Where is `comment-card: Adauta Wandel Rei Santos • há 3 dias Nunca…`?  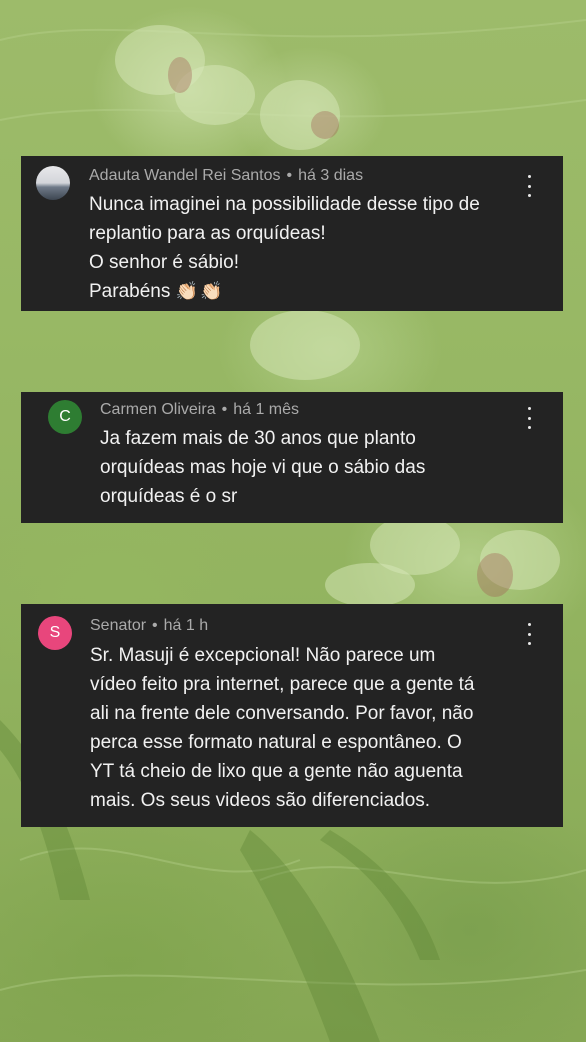 comment-card: Adauta Wandel Rei Santos • há 3 dias Nunca… is located at coordinates (292, 233).